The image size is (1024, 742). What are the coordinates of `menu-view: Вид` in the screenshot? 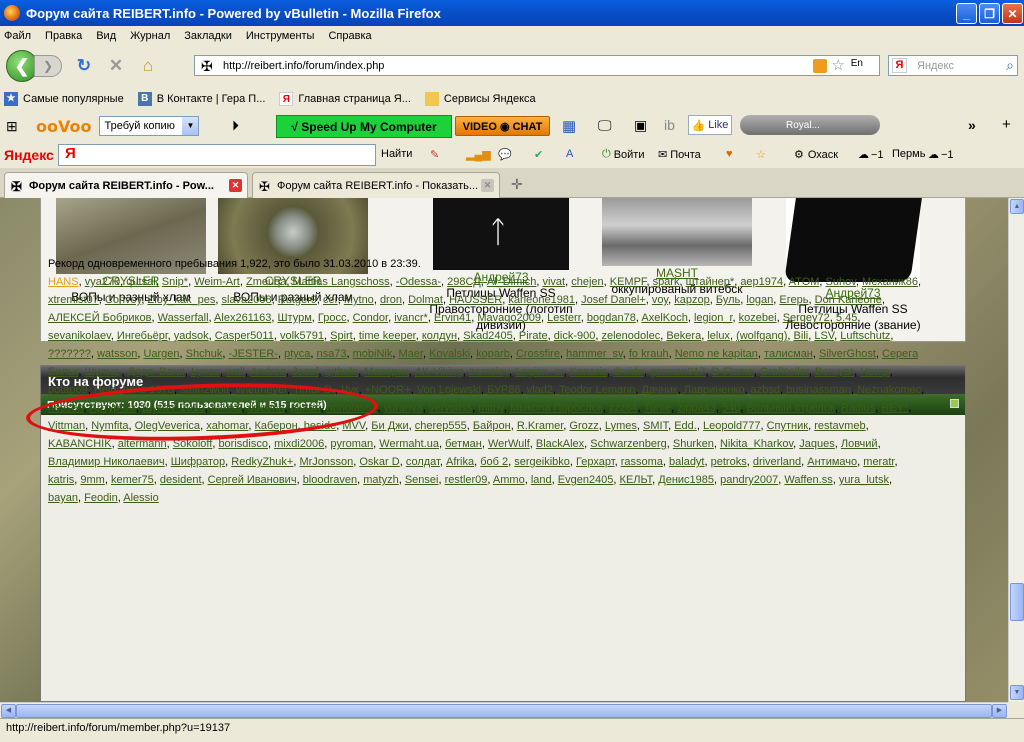 It's located at (106, 36).